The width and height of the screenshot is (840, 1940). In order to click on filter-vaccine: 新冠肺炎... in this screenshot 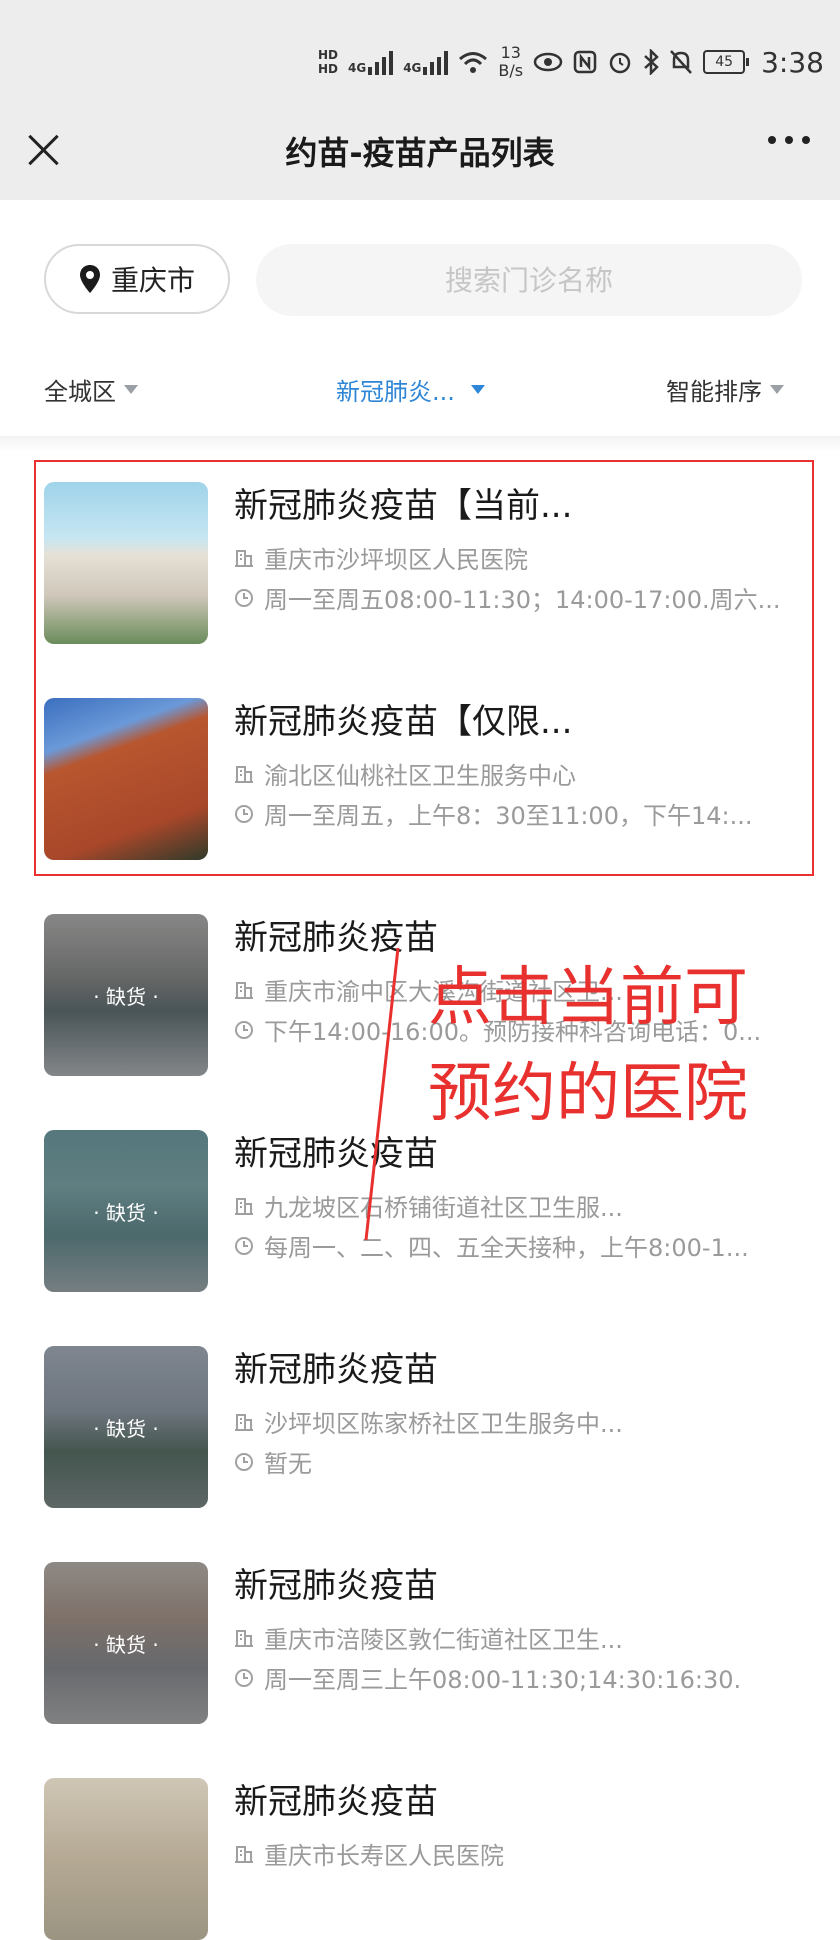, I will do `click(410, 389)`.